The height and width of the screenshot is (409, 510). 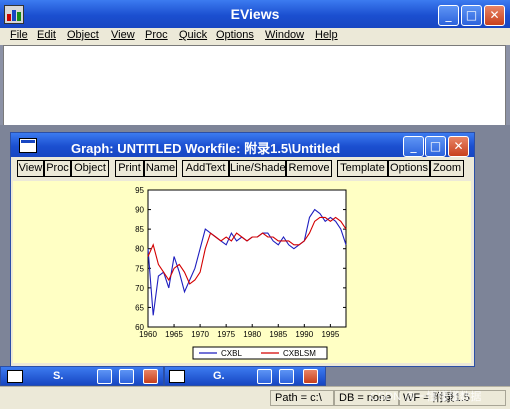 What do you see at coordinates (231, 353) in the screenshot?
I see `legend-label: CXBL` at bounding box center [231, 353].